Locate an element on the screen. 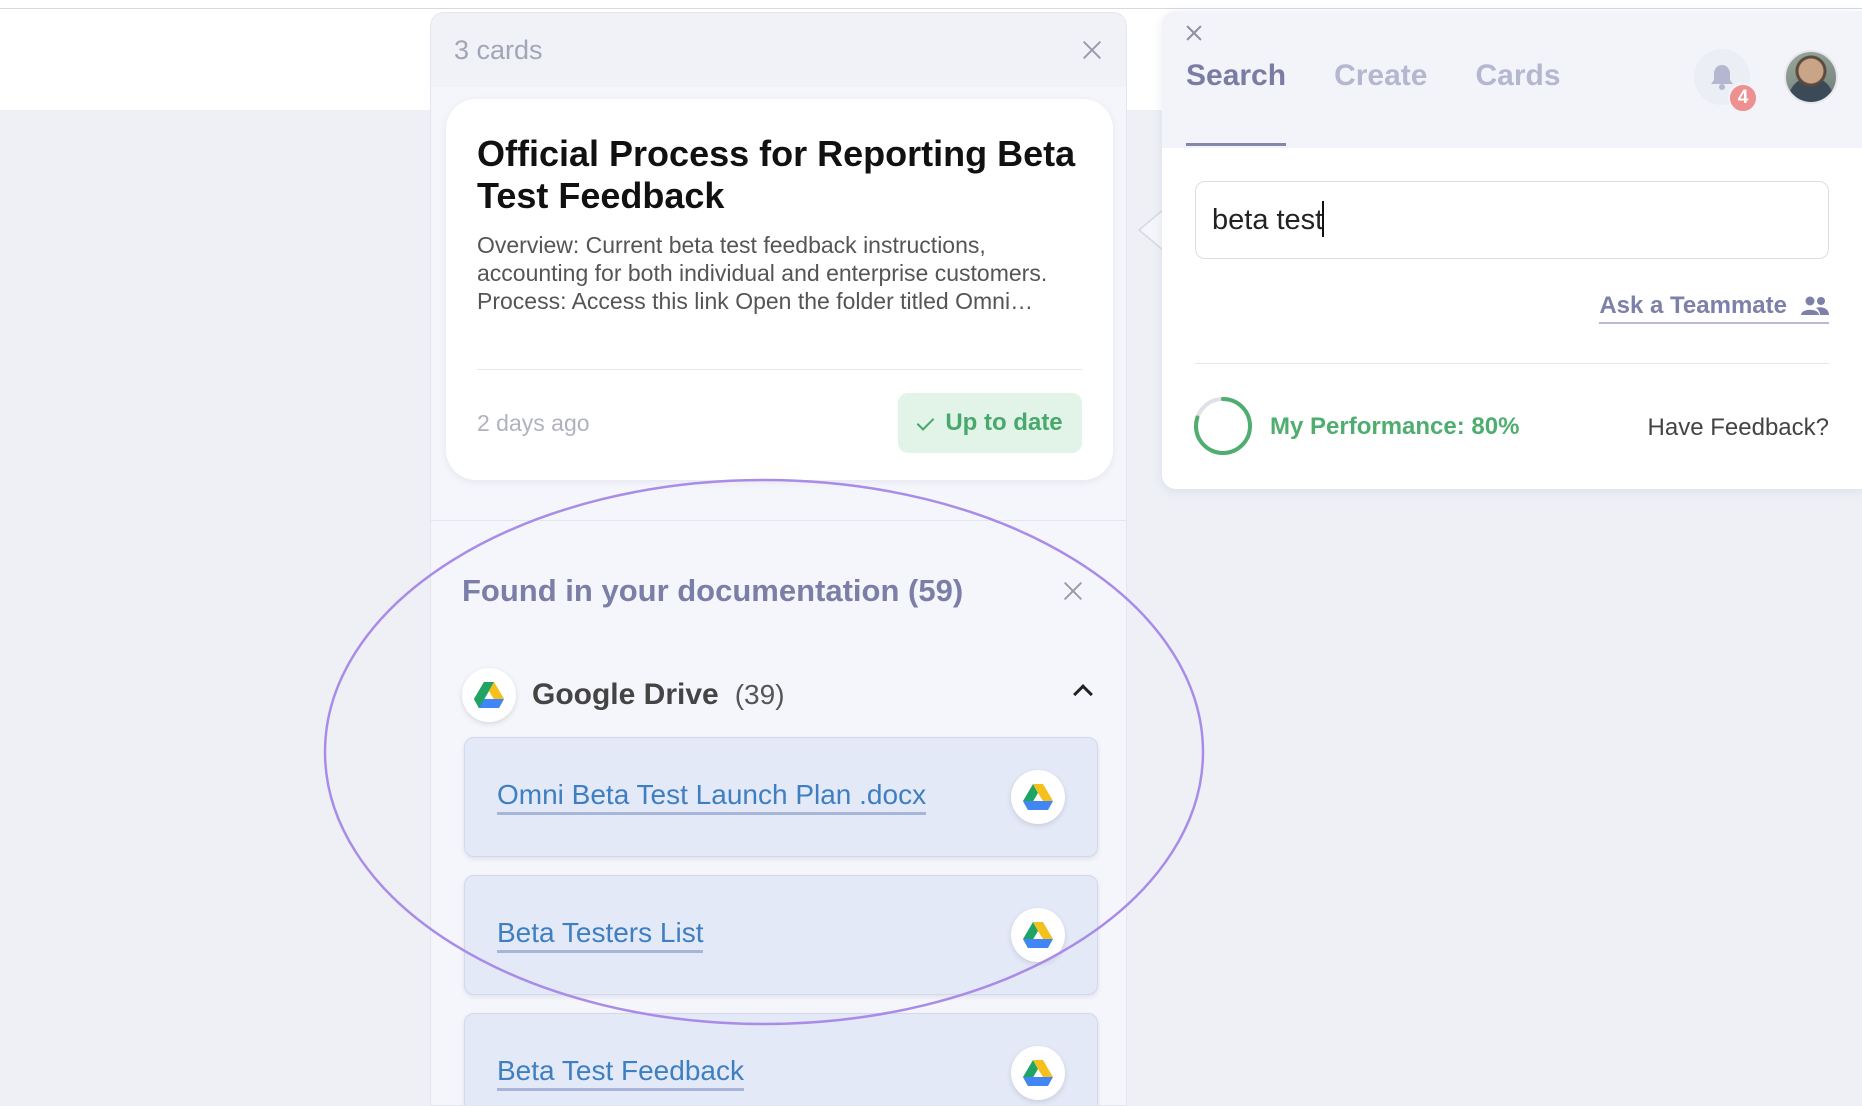 Image resolution: width=1862 pixels, height=1106 pixels. document-item: Omni Beta Test Launch Plan .docx is located at coordinates (781, 797).